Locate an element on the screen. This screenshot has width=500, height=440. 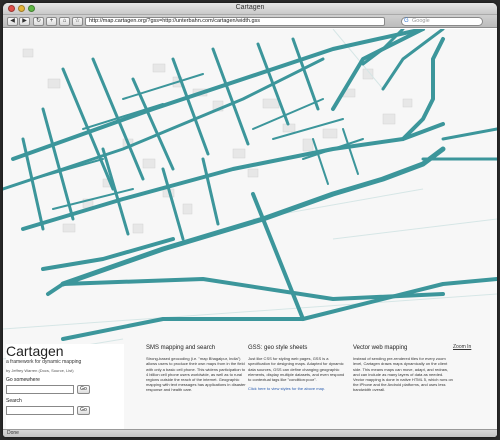
search-placeholder: Google is located at coordinates (421, 21).